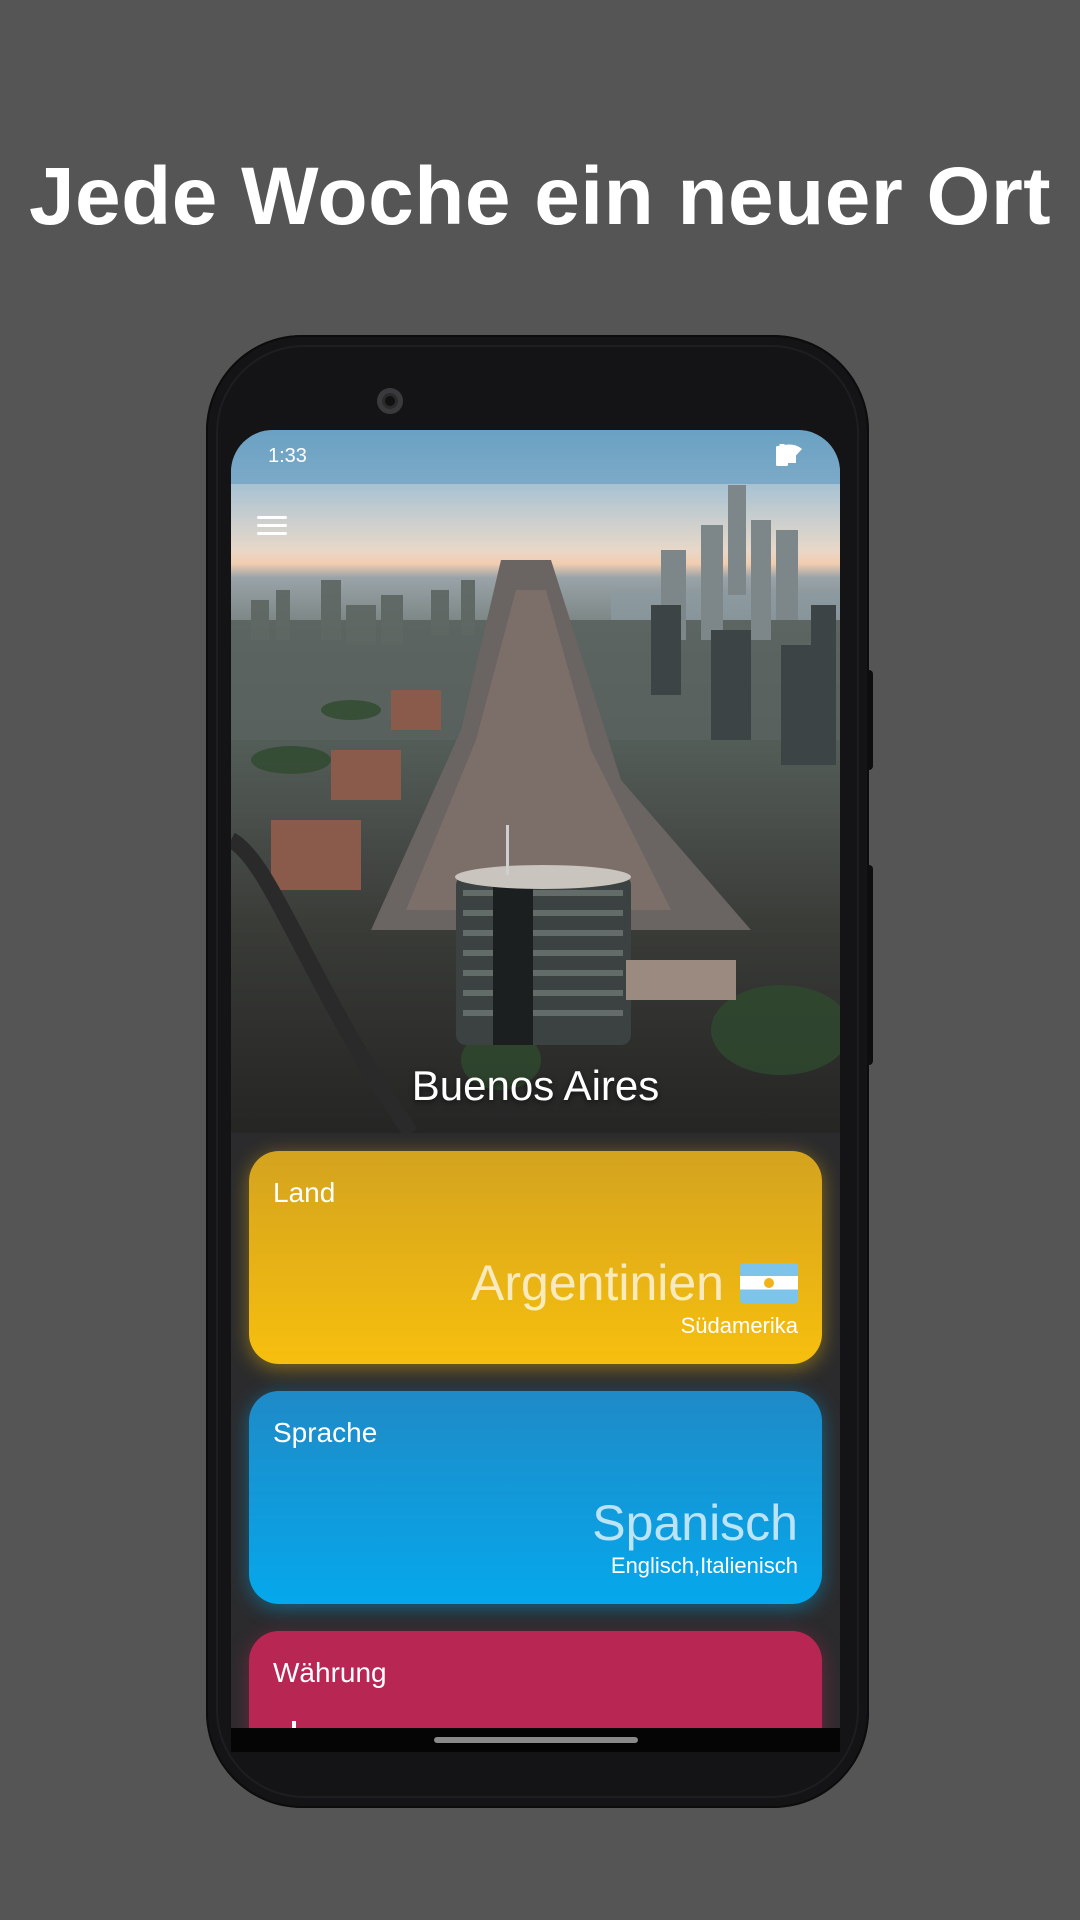 The image size is (1080, 1920). What do you see at coordinates (287, 456) in the screenshot?
I see `status-time: 1:33` at bounding box center [287, 456].